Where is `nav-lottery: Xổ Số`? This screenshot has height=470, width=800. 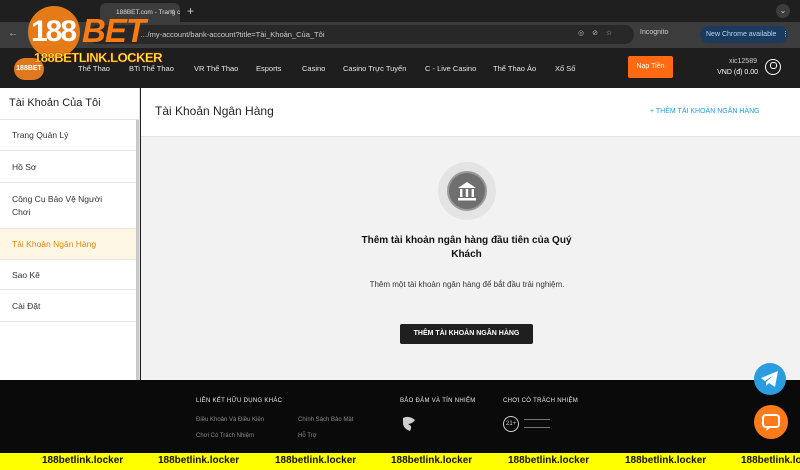
nav-lottery: Xổ Số is located at coordinates (565, 68).